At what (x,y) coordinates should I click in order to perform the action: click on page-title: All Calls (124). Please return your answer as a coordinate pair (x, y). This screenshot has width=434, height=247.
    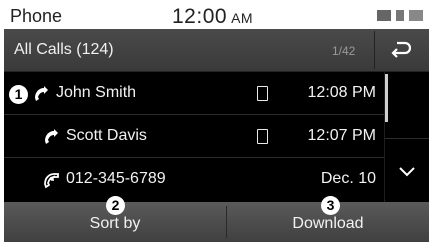
    Looking at the image, I should click on (64, 49).